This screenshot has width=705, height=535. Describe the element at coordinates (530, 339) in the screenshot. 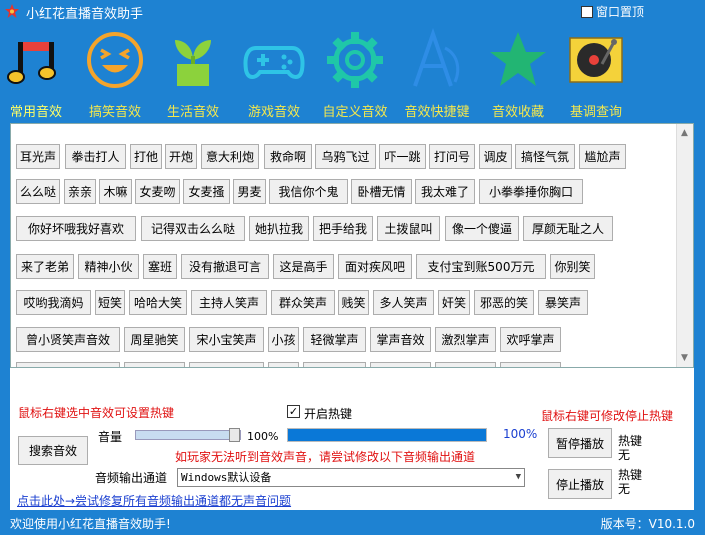

I see `sound-button: 欢呼掌声` at that location.